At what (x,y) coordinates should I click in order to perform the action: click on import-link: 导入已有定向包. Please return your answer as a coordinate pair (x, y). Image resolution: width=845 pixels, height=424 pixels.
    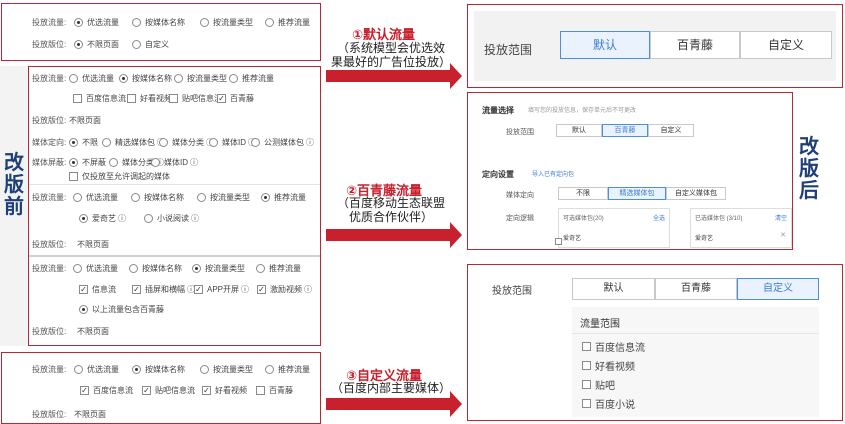
    Looking at the image, I should click on (553, 173).